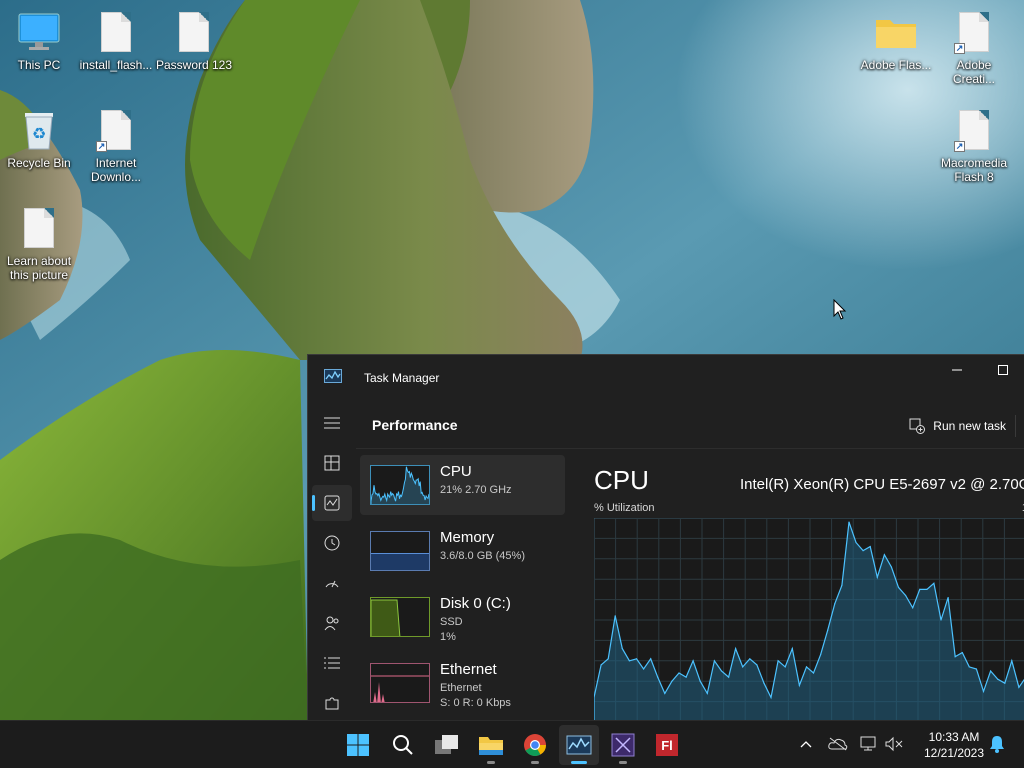 This screenshot has height=768, width=1024. Describe the element at coordinates (332, 543) in the screenshot. I see `nav-app-history` at that location.